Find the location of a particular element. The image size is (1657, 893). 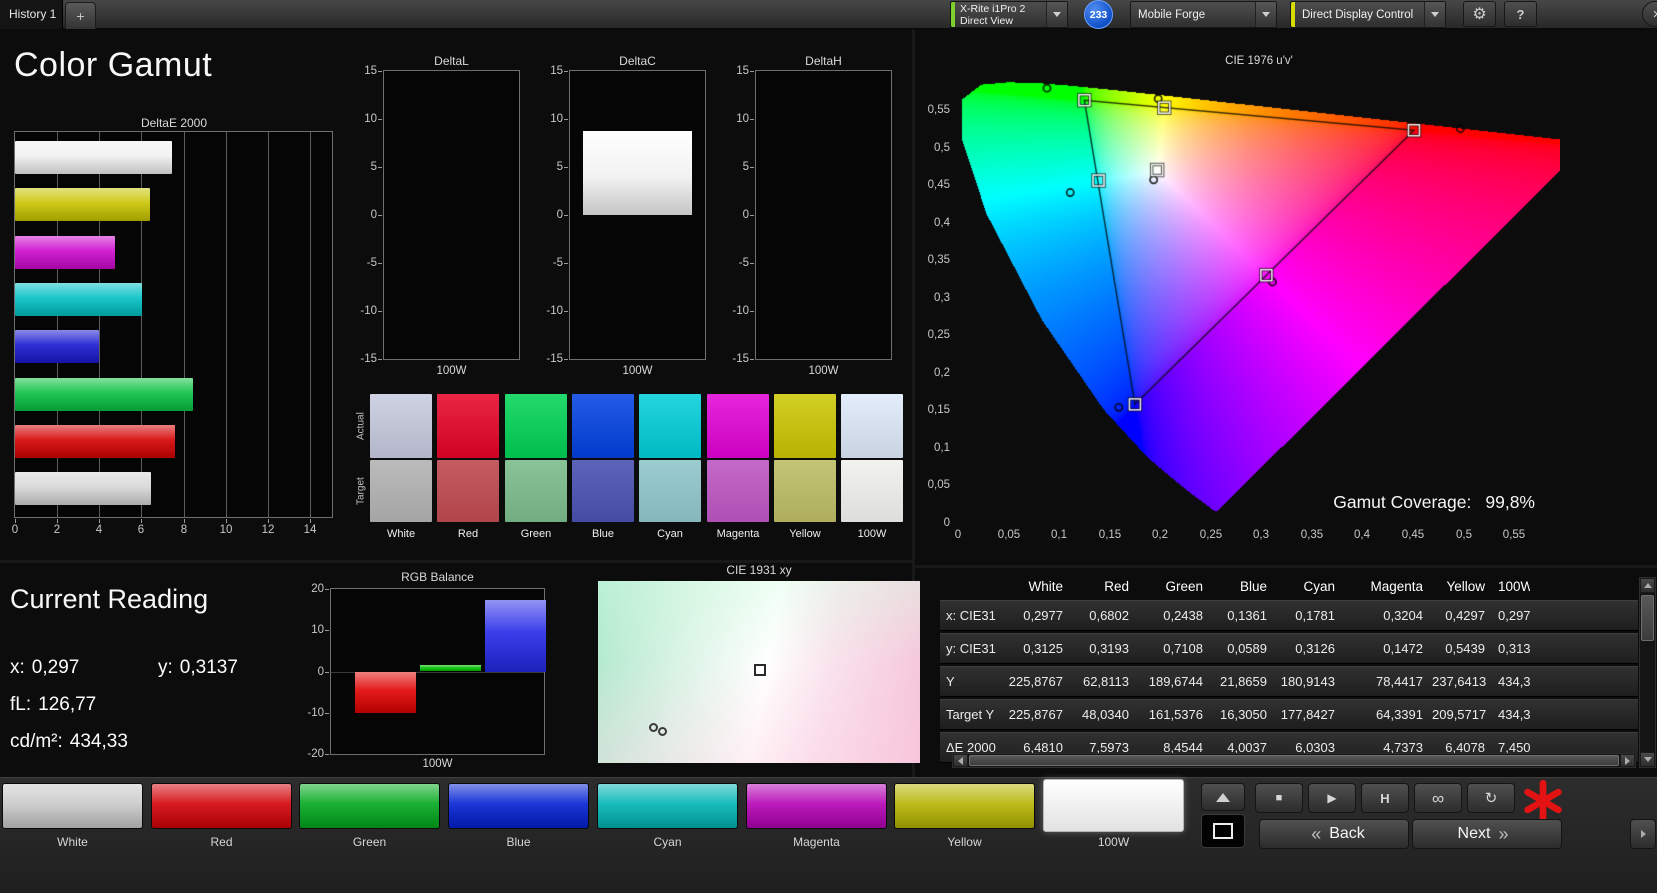

table-scroll-left-button is located at coordinates (960, 760).